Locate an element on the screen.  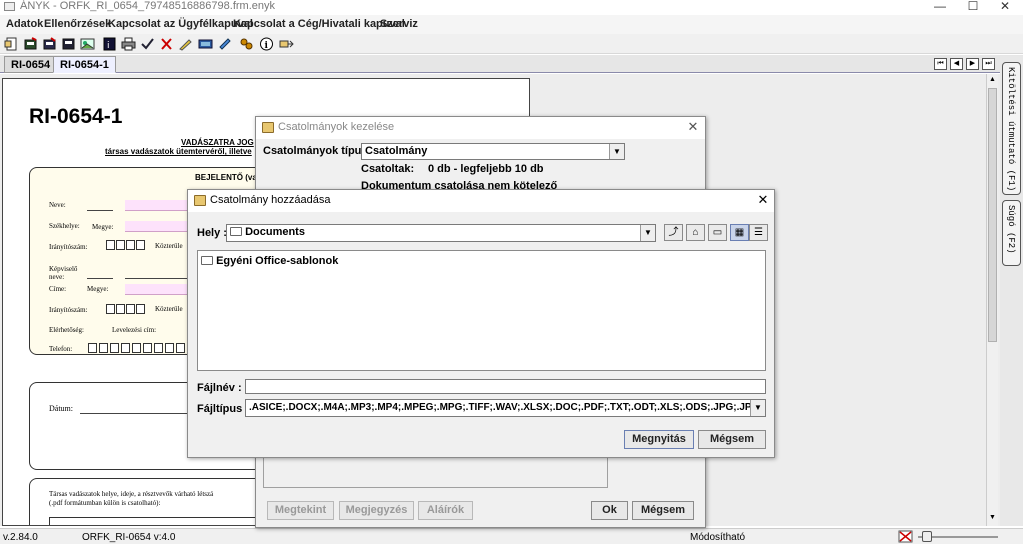
info-book-icon: i is located at coordinates (109, 44).